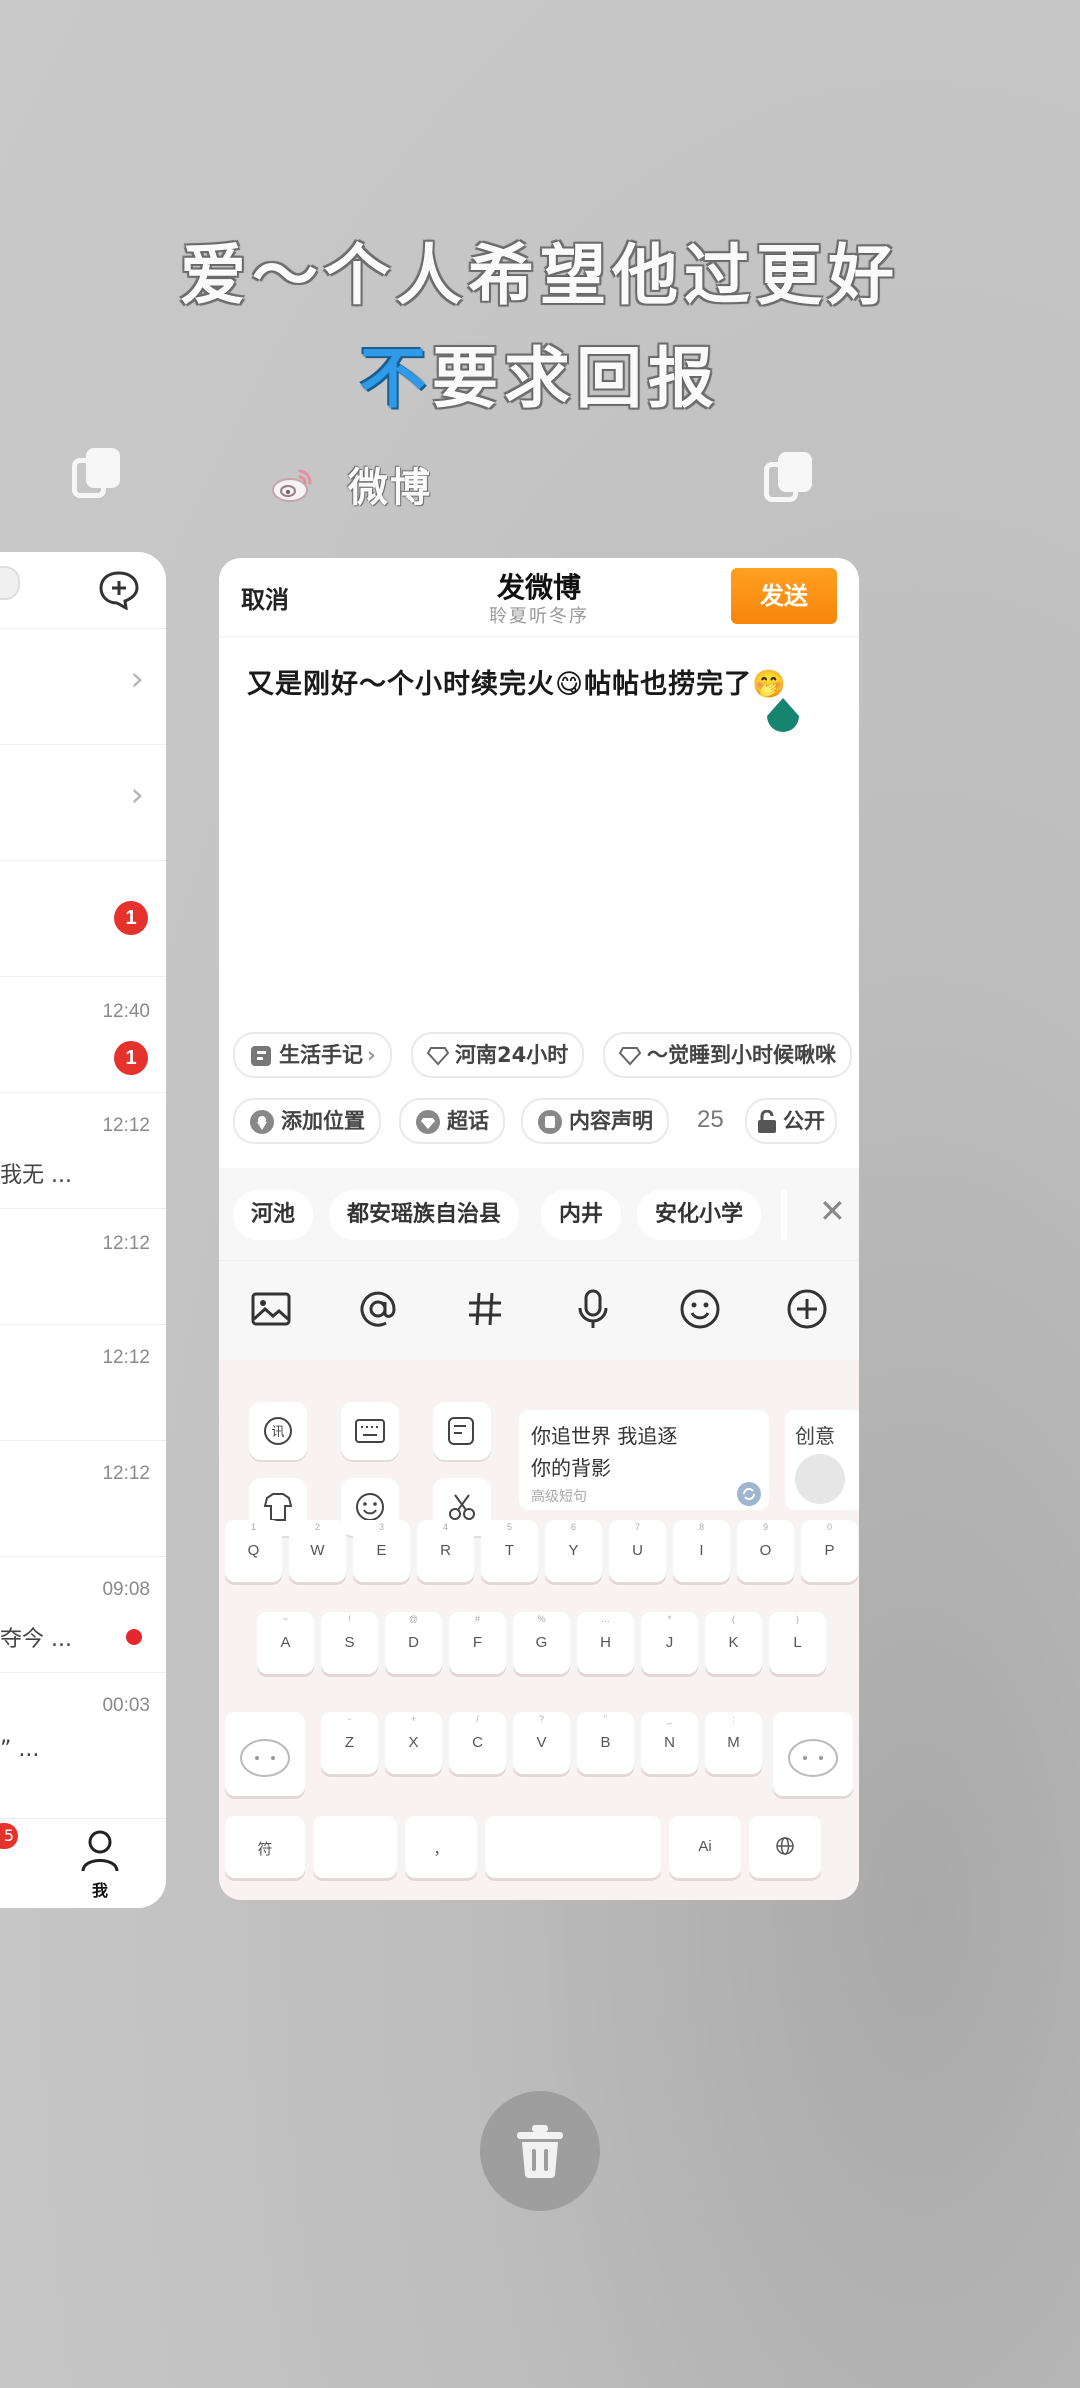 This screenshot has height=2388, width=1080. Describe the element at coordinates (102, 1864) in the screenshot. I see `tab-me: 我` at that location.